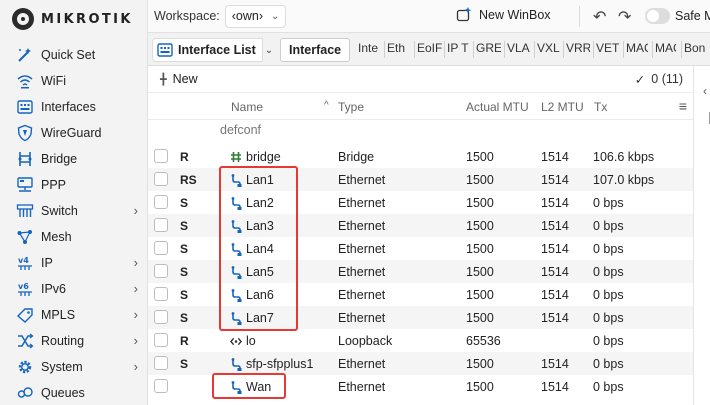  What do you see at coordinates (429, 48) in the screenshot?
I see `tab-eoip-tunnel: EoIF` at bounding box center [429, 48].